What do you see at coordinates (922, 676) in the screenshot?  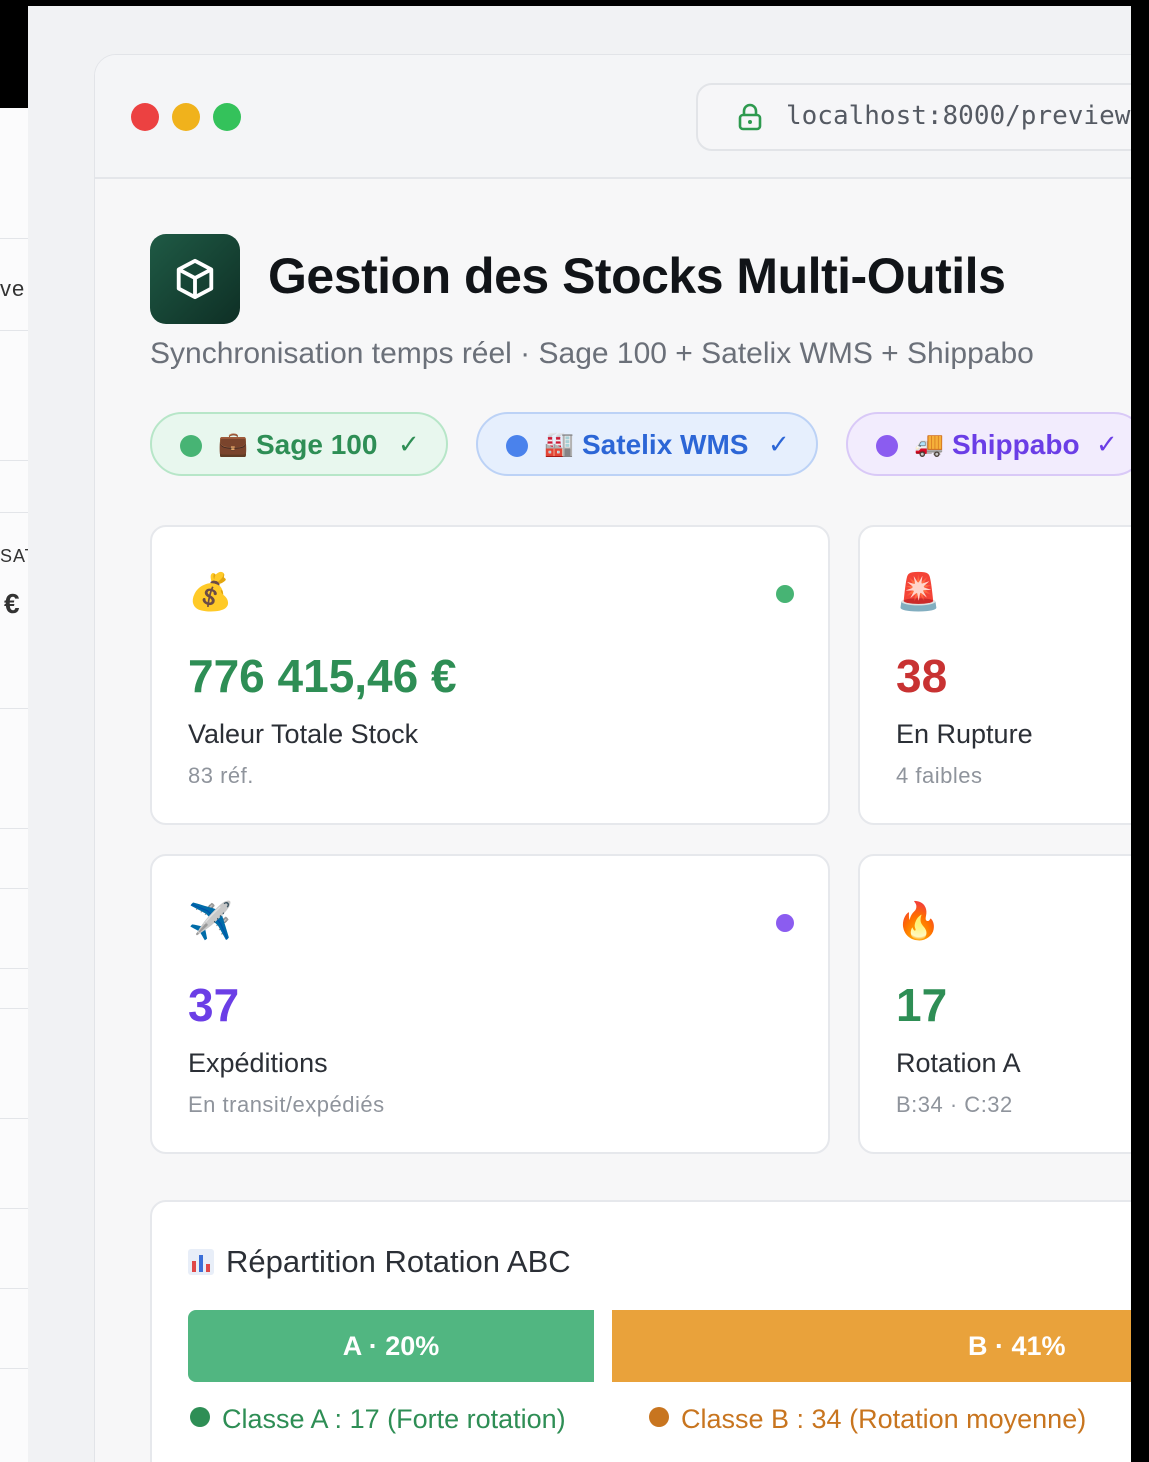 I see `kpi-value: 38` at bounding box center [922, 676].